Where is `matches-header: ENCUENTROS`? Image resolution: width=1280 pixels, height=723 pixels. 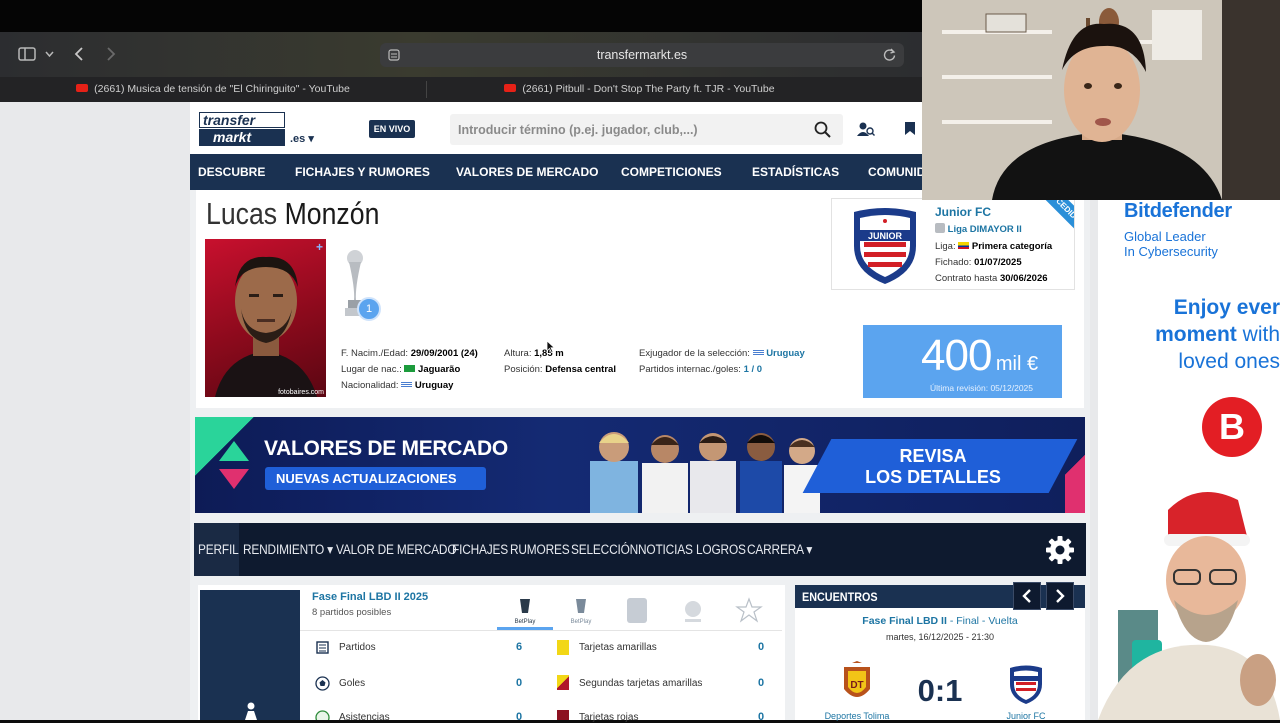 matches-header: ENCUENTROS is located at coordinates (940, 596).